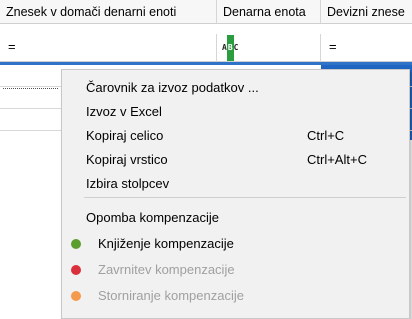 The width and height of the screenshot is (412, 319). What do you see at coordinates (235, 184) in the screenshot?
I see `menu-item-choose-columns: Izbira stolpcev` at bounding box center [235, 184].